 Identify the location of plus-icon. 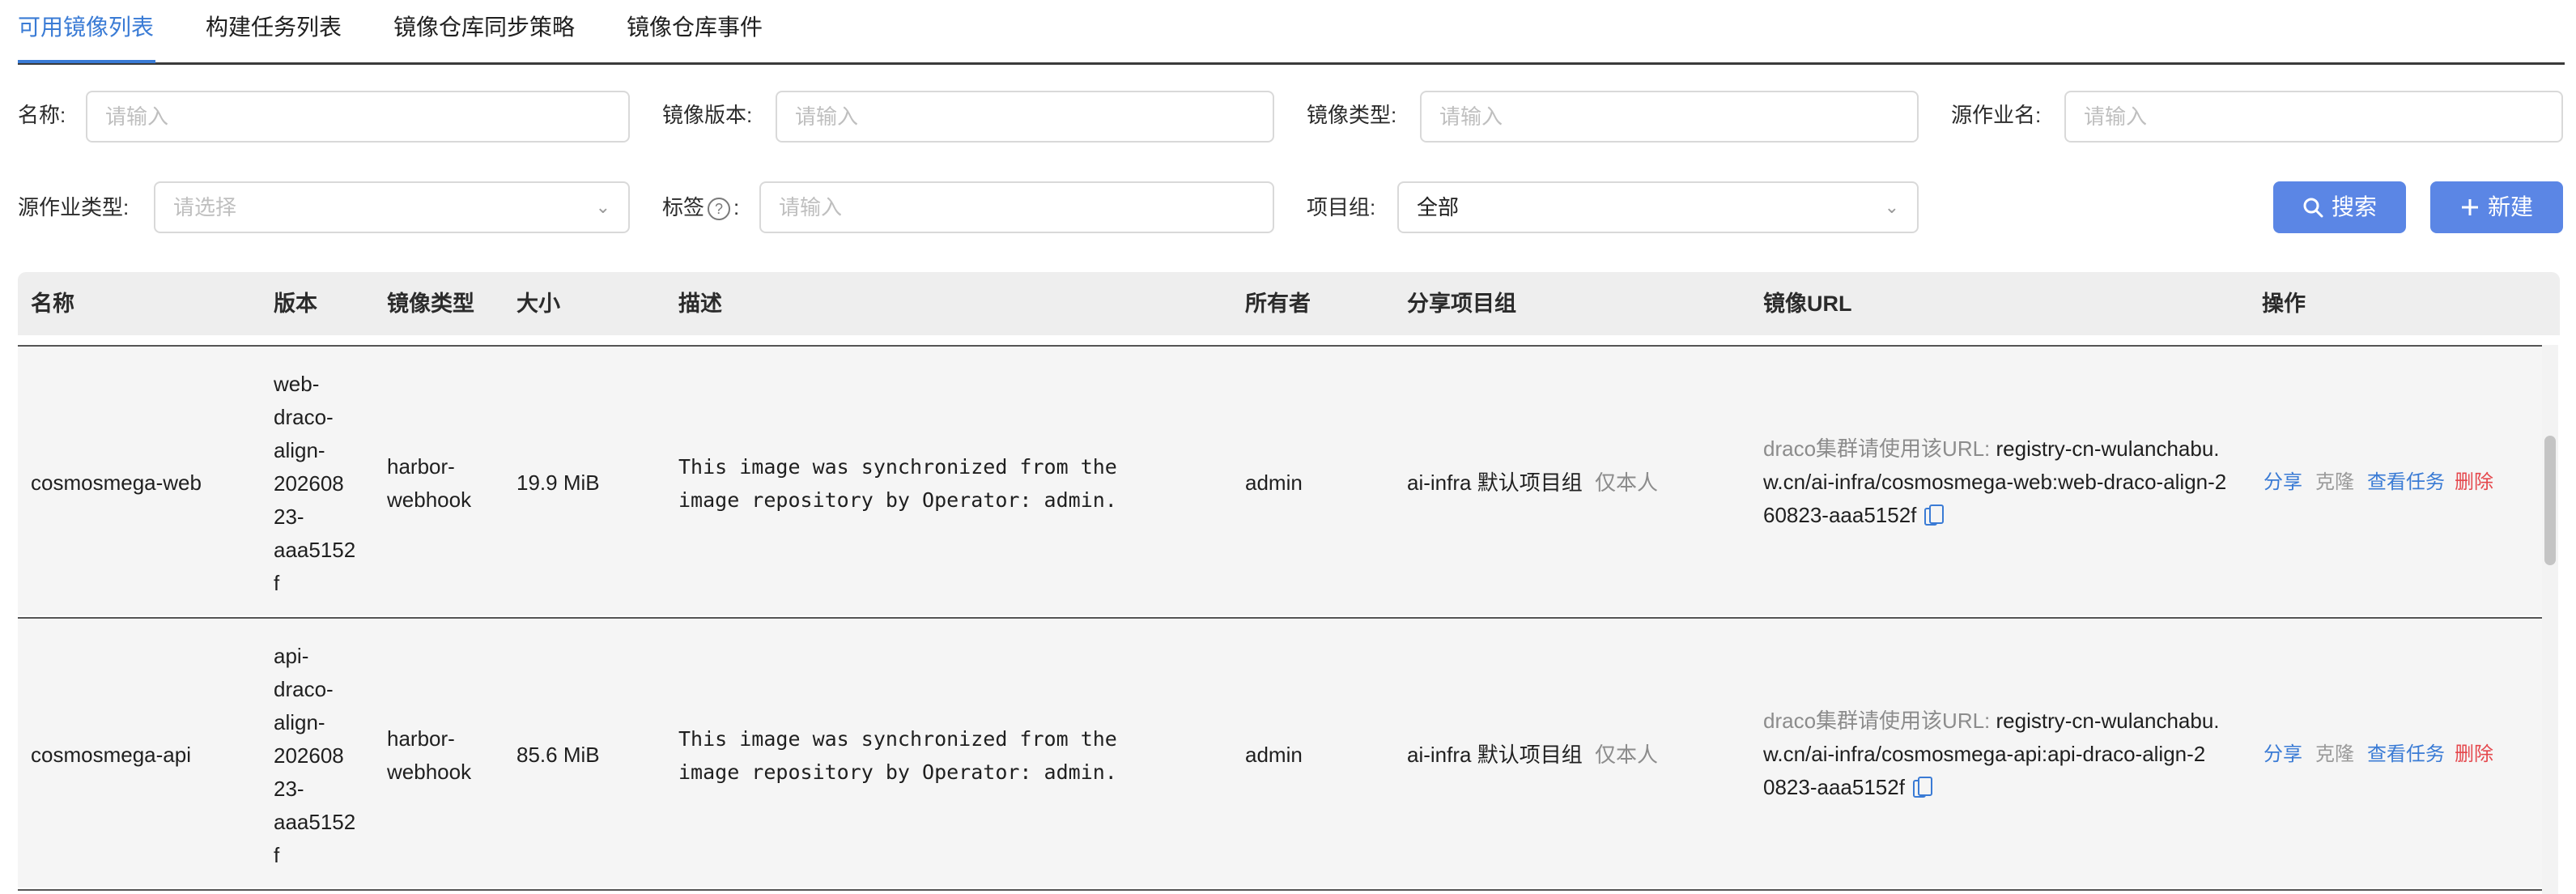
(2470, 207).